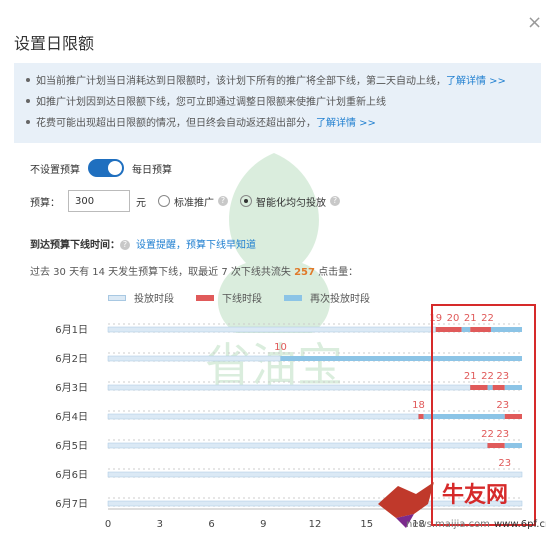 This screenshot has height=533, width=549. What do you see at coordinates (520, 524) in the screenshot?
I see `logo-url-2: www.6pf.cn` at bounding box center [520, 524].